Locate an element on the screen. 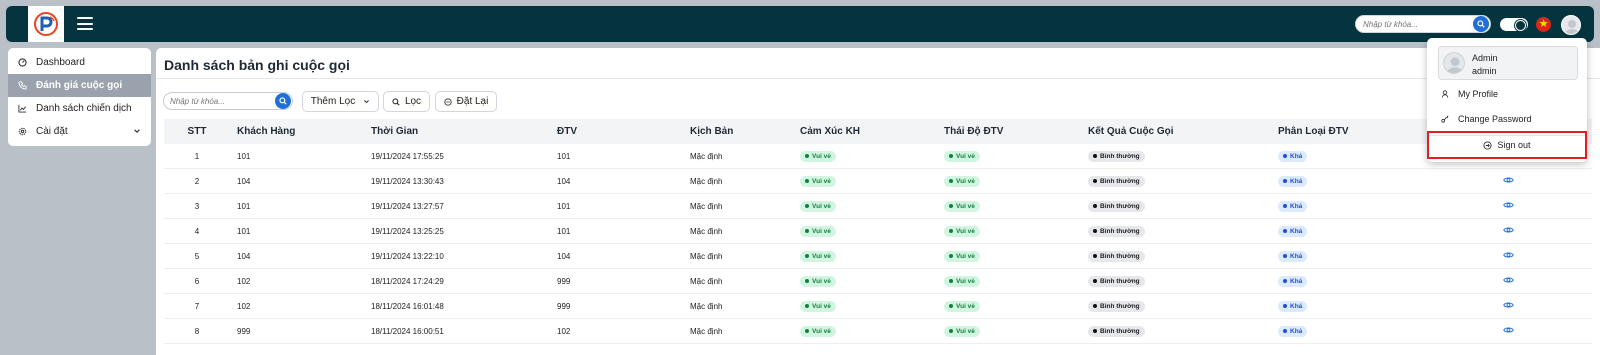 The width and height of the screenshot is (1600, 355). sidebar-item-call-evaluation: Đánh giá cuộc gọi is located at coordinates (79, 85).